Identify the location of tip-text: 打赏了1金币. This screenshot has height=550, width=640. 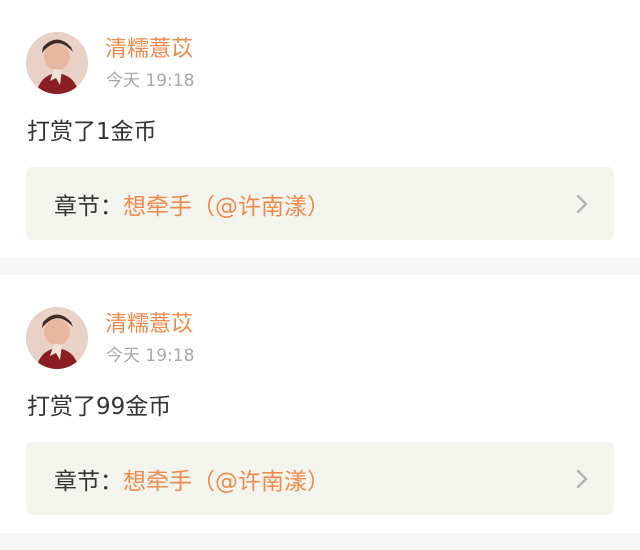
(92, 132).